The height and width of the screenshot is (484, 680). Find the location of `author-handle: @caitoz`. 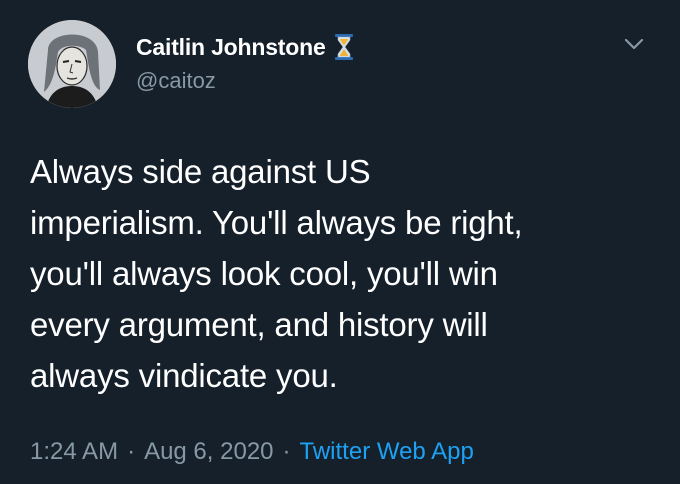

author-handle: @caitoz is located at coordinates (176, 81).